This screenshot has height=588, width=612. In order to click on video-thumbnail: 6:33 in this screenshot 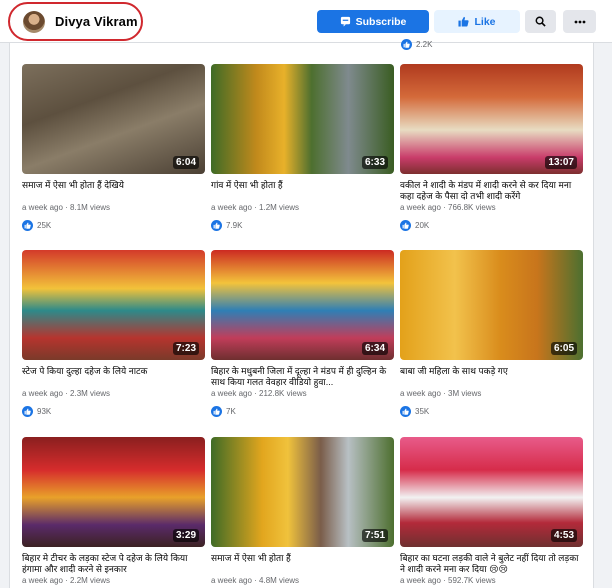, I will do `click(302, 119)`.